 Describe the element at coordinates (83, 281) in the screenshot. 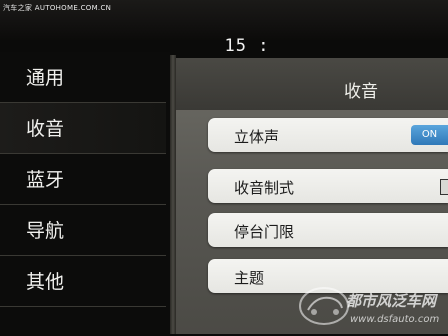

I see `sidebar-item-other: 其他` at that location.